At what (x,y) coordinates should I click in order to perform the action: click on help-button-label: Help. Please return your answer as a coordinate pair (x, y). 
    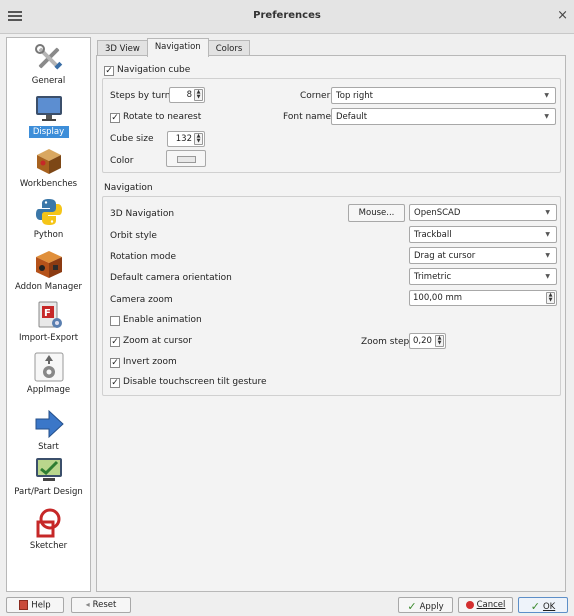
    Looking at the image, I should click on (41, 605).